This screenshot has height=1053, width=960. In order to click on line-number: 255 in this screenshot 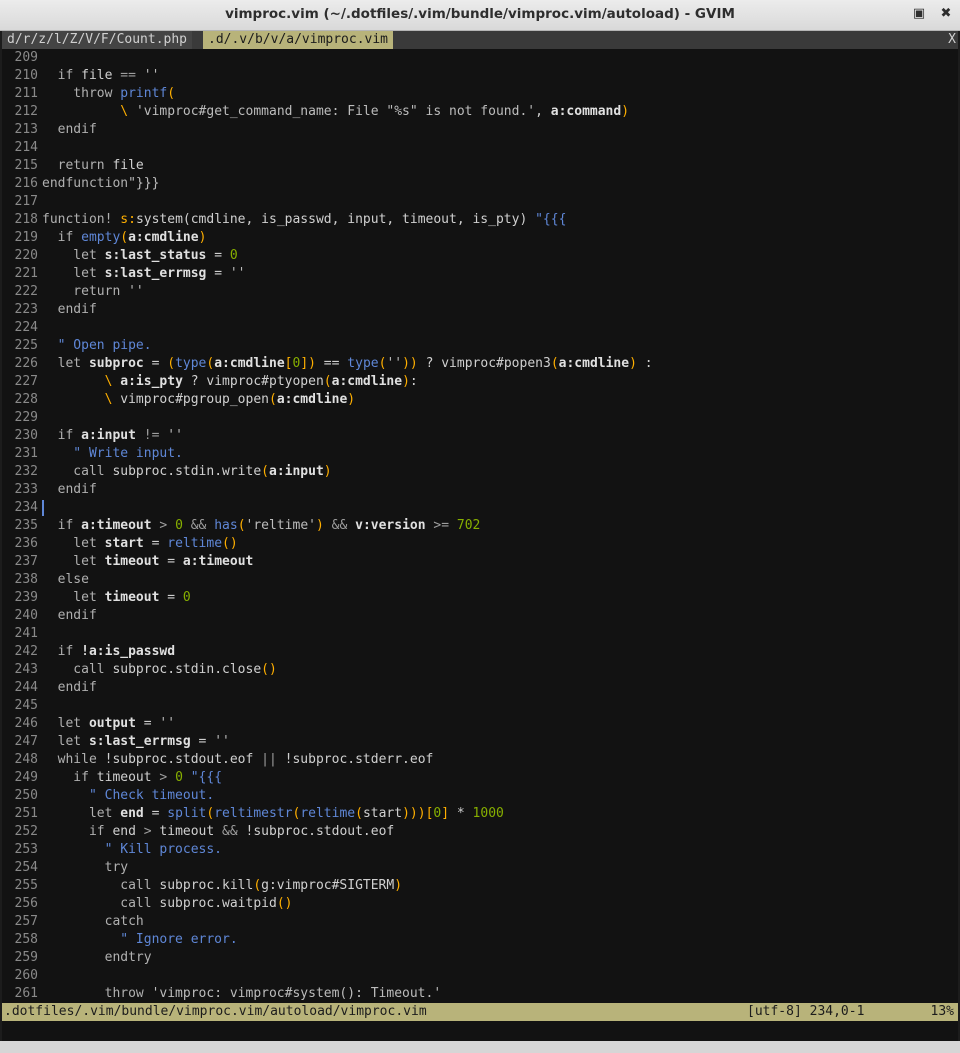, I will do `click(26, 885)`.